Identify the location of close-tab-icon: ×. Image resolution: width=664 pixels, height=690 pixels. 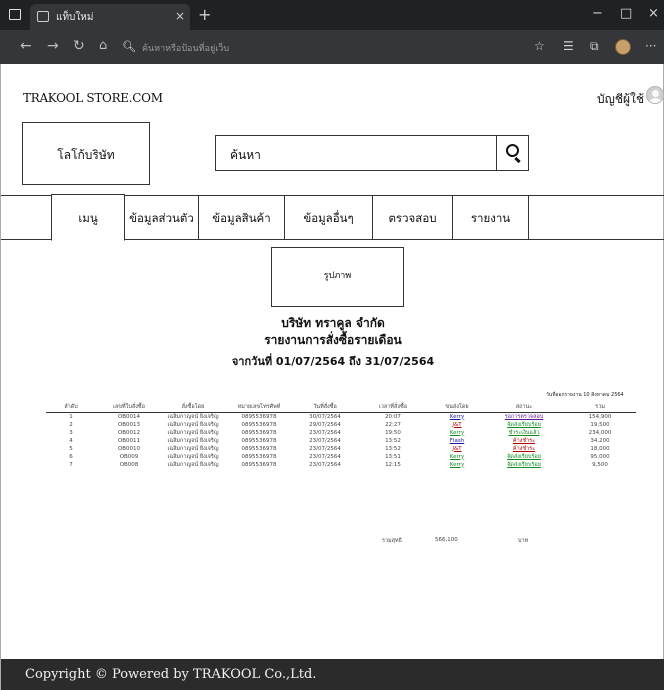
(180, 16).